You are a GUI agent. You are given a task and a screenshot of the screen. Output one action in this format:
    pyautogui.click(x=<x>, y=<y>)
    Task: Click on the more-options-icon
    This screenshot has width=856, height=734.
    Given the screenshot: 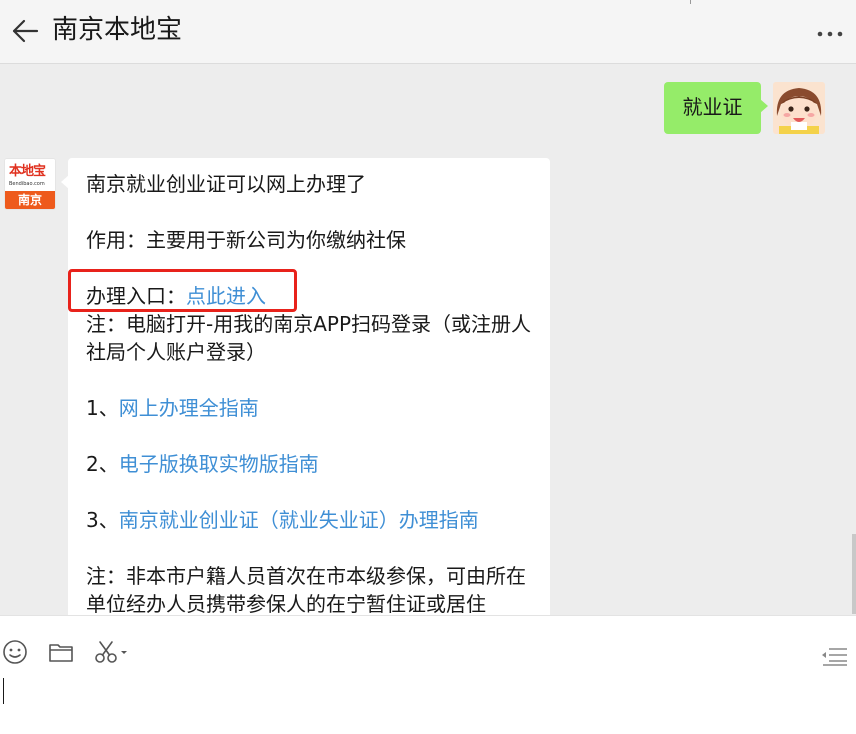 What is the action you would take?
    pyautogui.click(x=830, y=34)
    